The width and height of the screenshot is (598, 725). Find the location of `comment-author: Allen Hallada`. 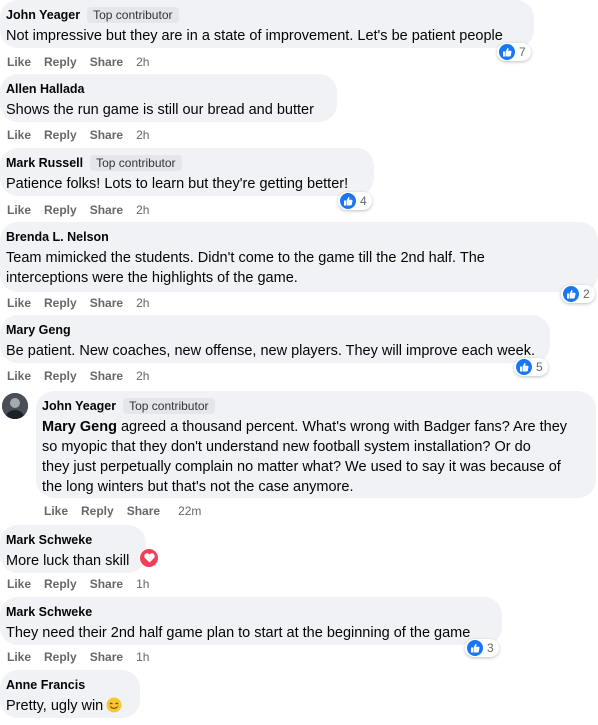

comment-author: Allen Hallada is located at coordinates (45, 89).